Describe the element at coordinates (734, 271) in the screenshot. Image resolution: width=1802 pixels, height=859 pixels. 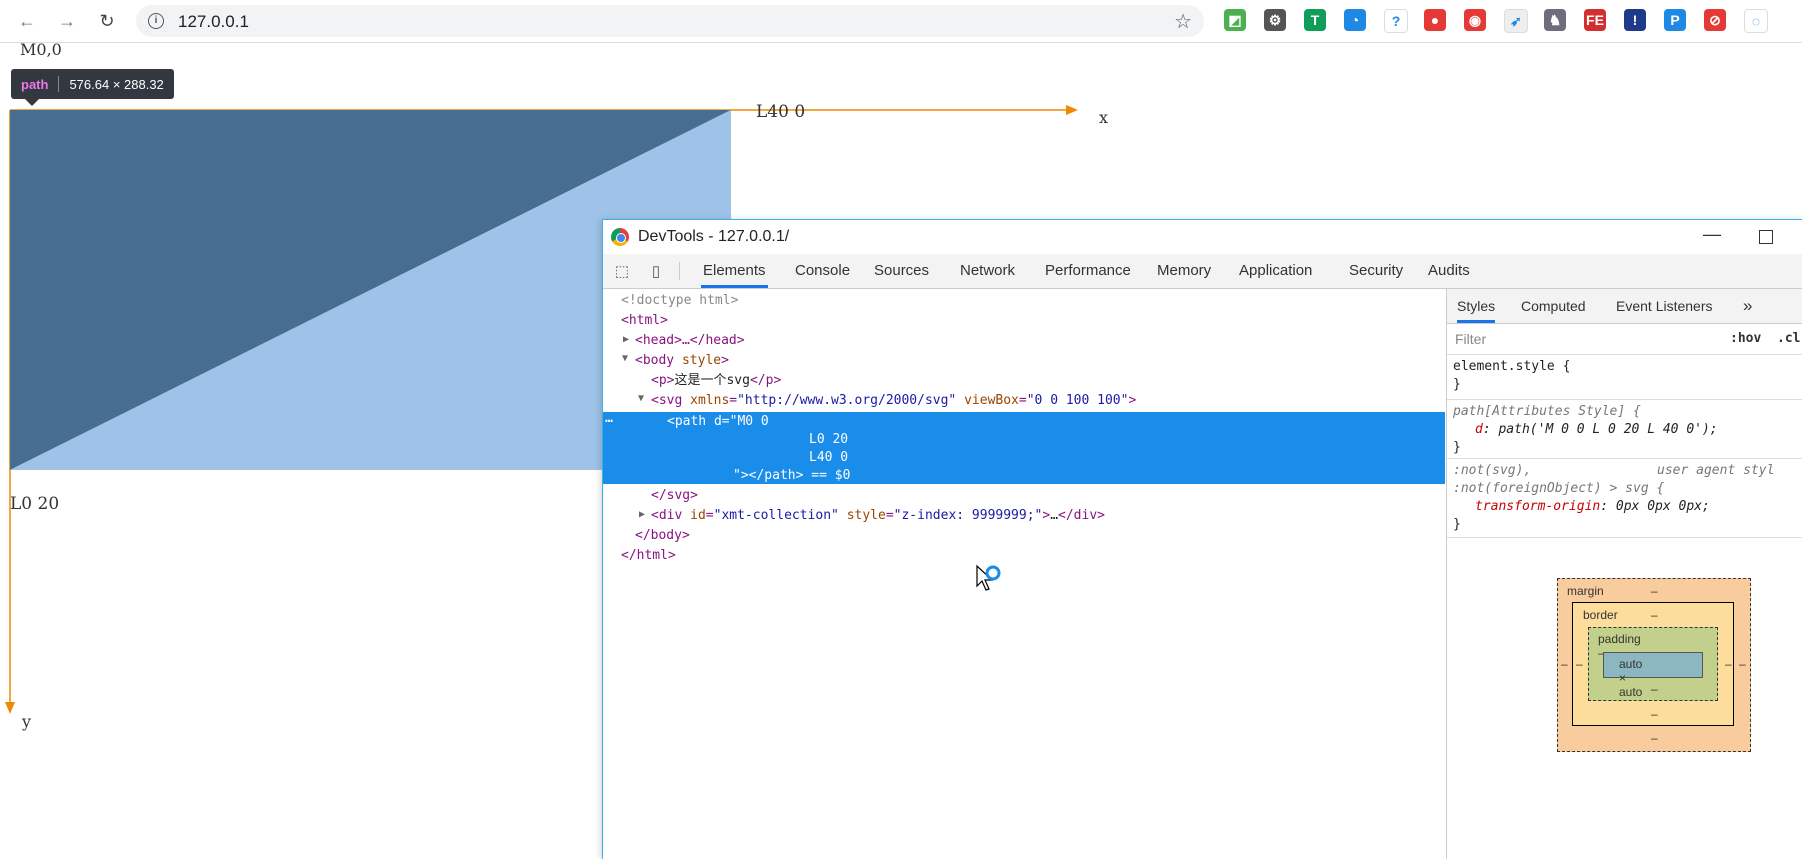
I see `tab-elements: Elements` at that location.